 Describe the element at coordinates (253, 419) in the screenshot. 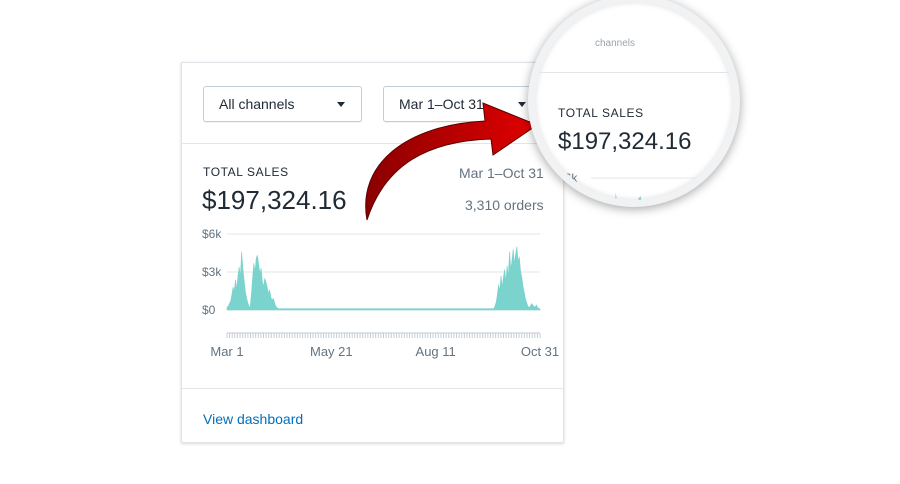

I see `view-dashboard-link: View dashboard` at that location.